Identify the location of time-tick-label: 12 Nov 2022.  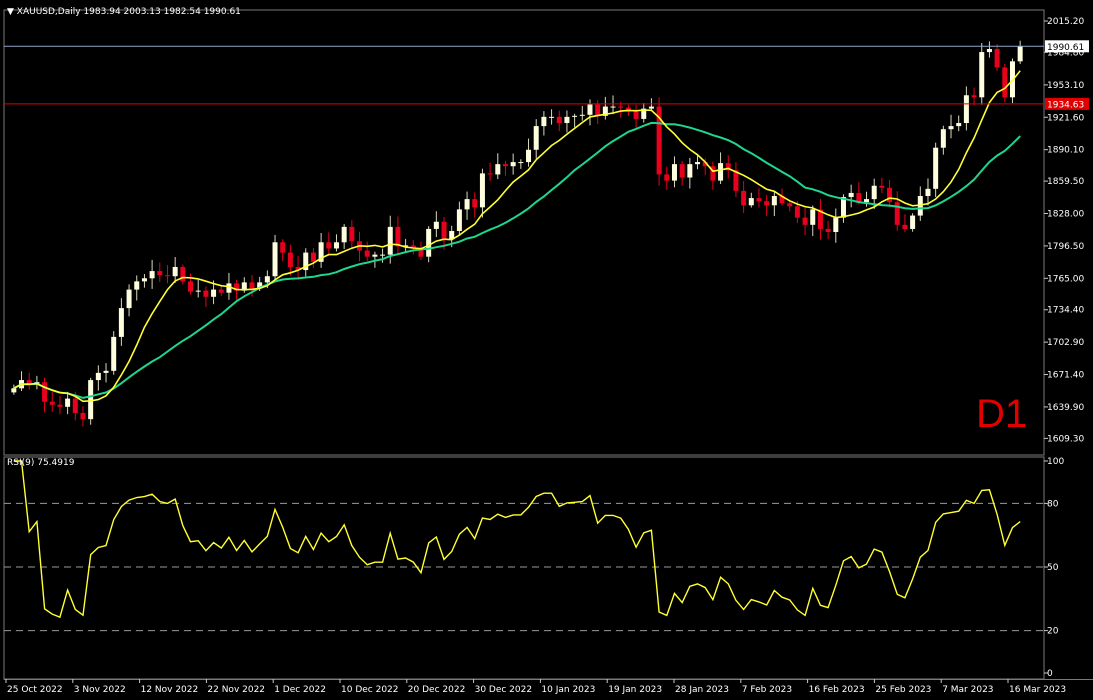
(170, 690).